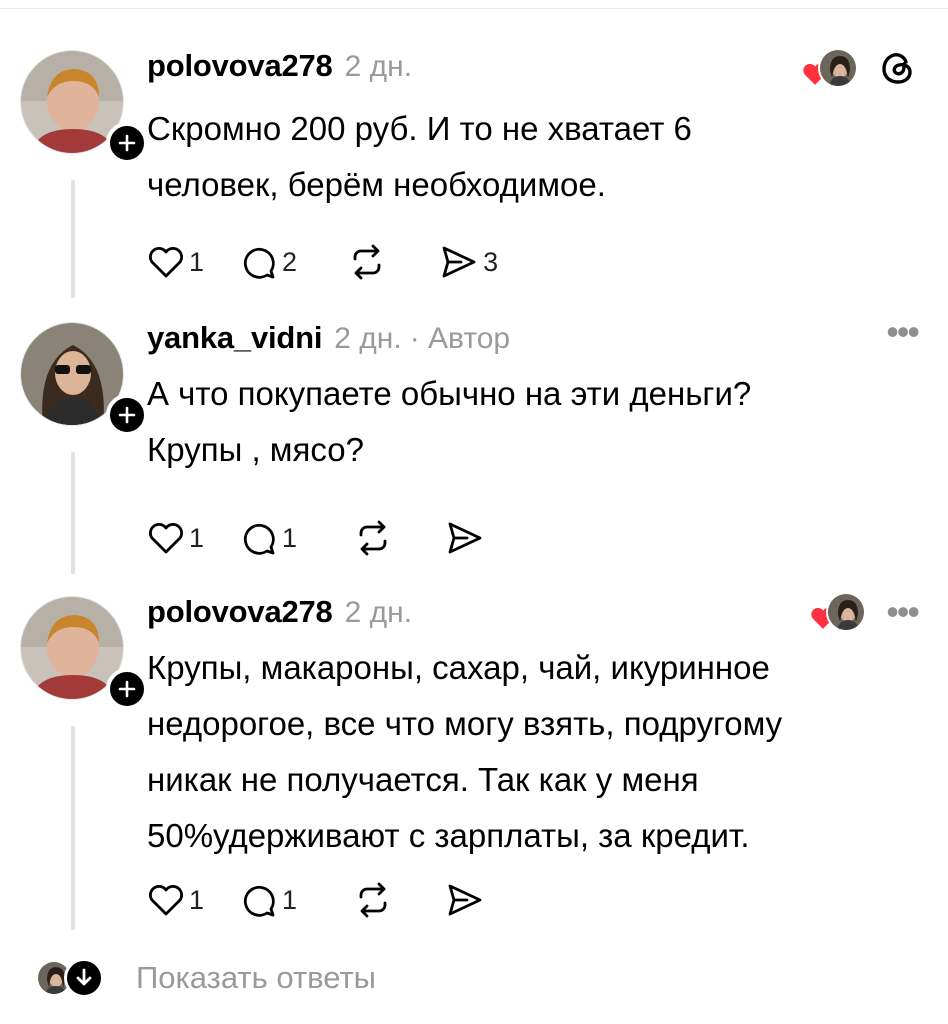  I want to click on post-text-line: Крупы, макароны, сахар, чай, икуринное, so click(458, 667).